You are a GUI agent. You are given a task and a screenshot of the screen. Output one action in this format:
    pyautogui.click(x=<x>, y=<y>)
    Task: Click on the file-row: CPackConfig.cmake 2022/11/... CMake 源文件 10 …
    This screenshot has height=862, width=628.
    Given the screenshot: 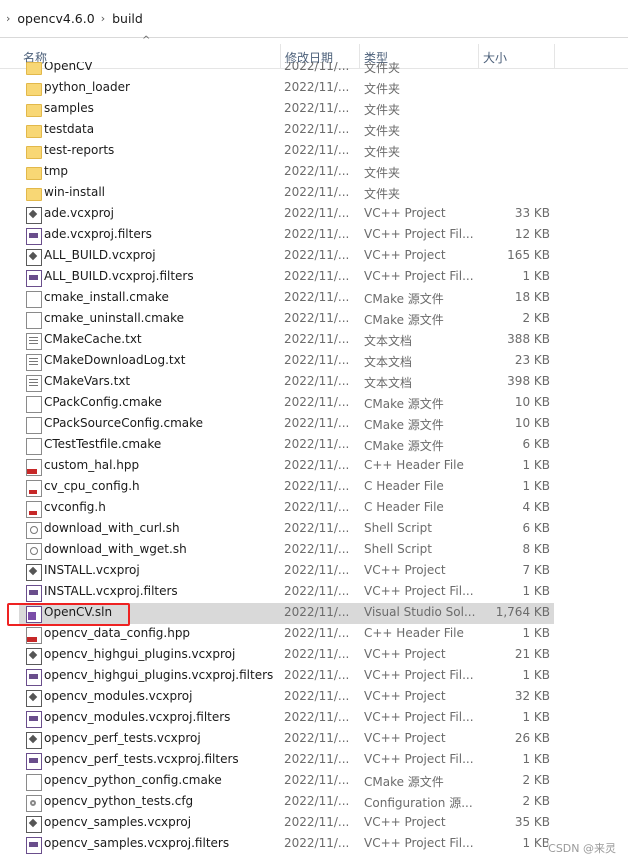 What is the action you would take?
    pyautogui.click(x=314, y=403)
    